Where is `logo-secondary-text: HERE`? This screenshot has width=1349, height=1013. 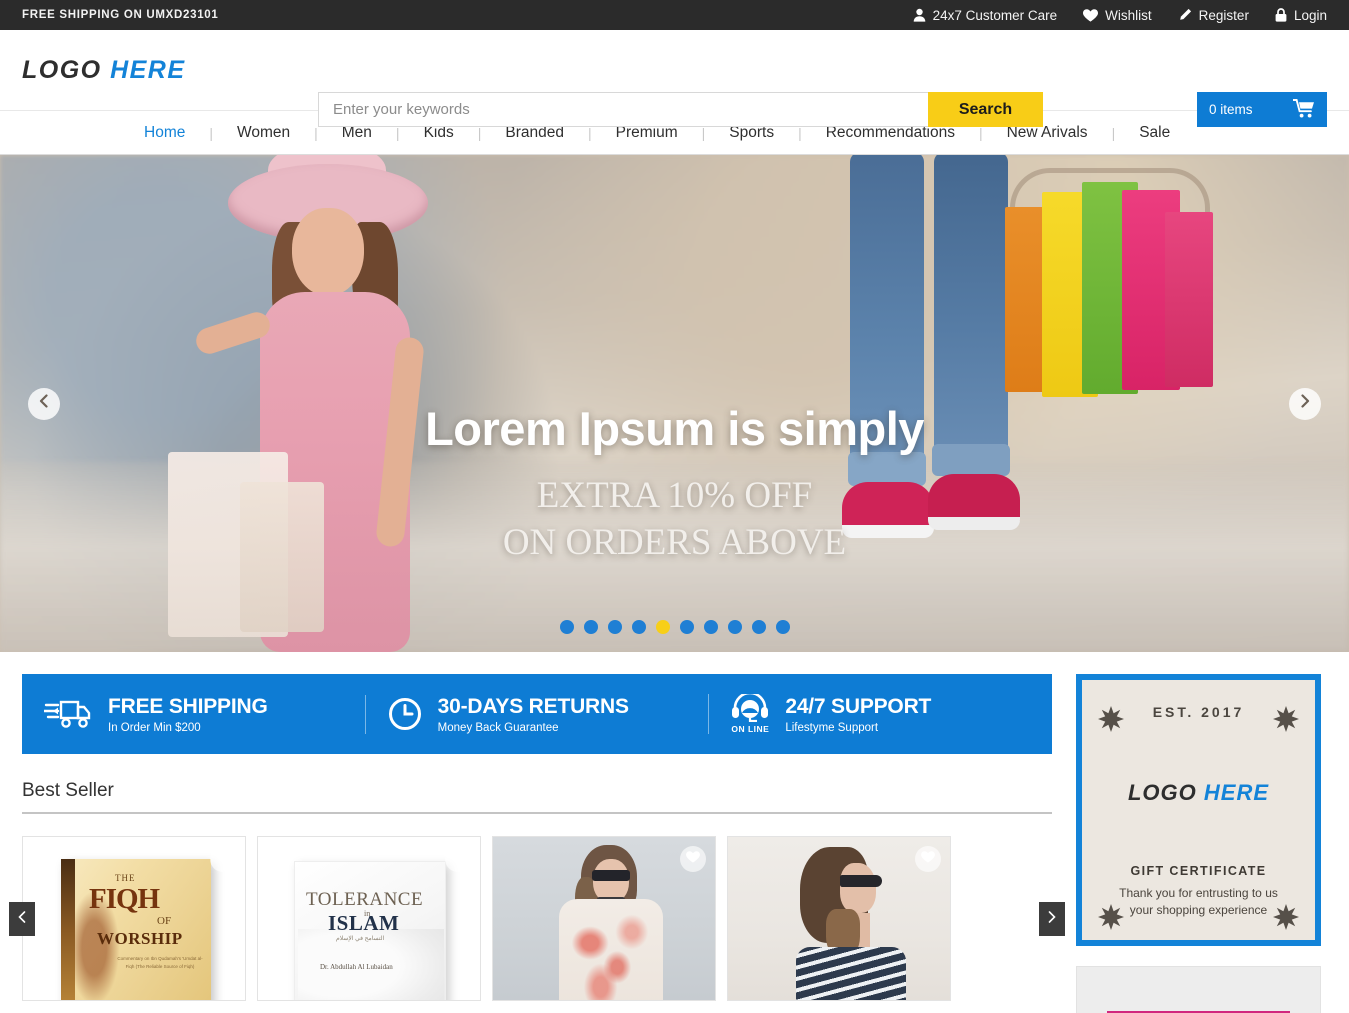 logo-secondary-text: HERE is located at coordinates (148, 69).